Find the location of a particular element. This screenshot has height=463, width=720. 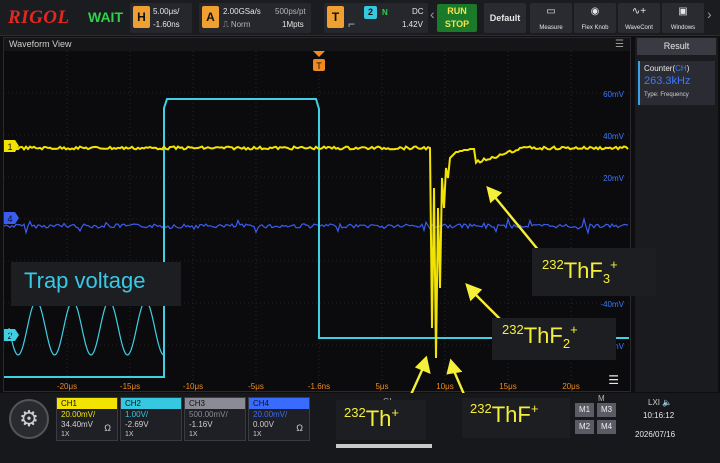

ch3-scale: 500.00mV/ is located at coordinates (208, 414).